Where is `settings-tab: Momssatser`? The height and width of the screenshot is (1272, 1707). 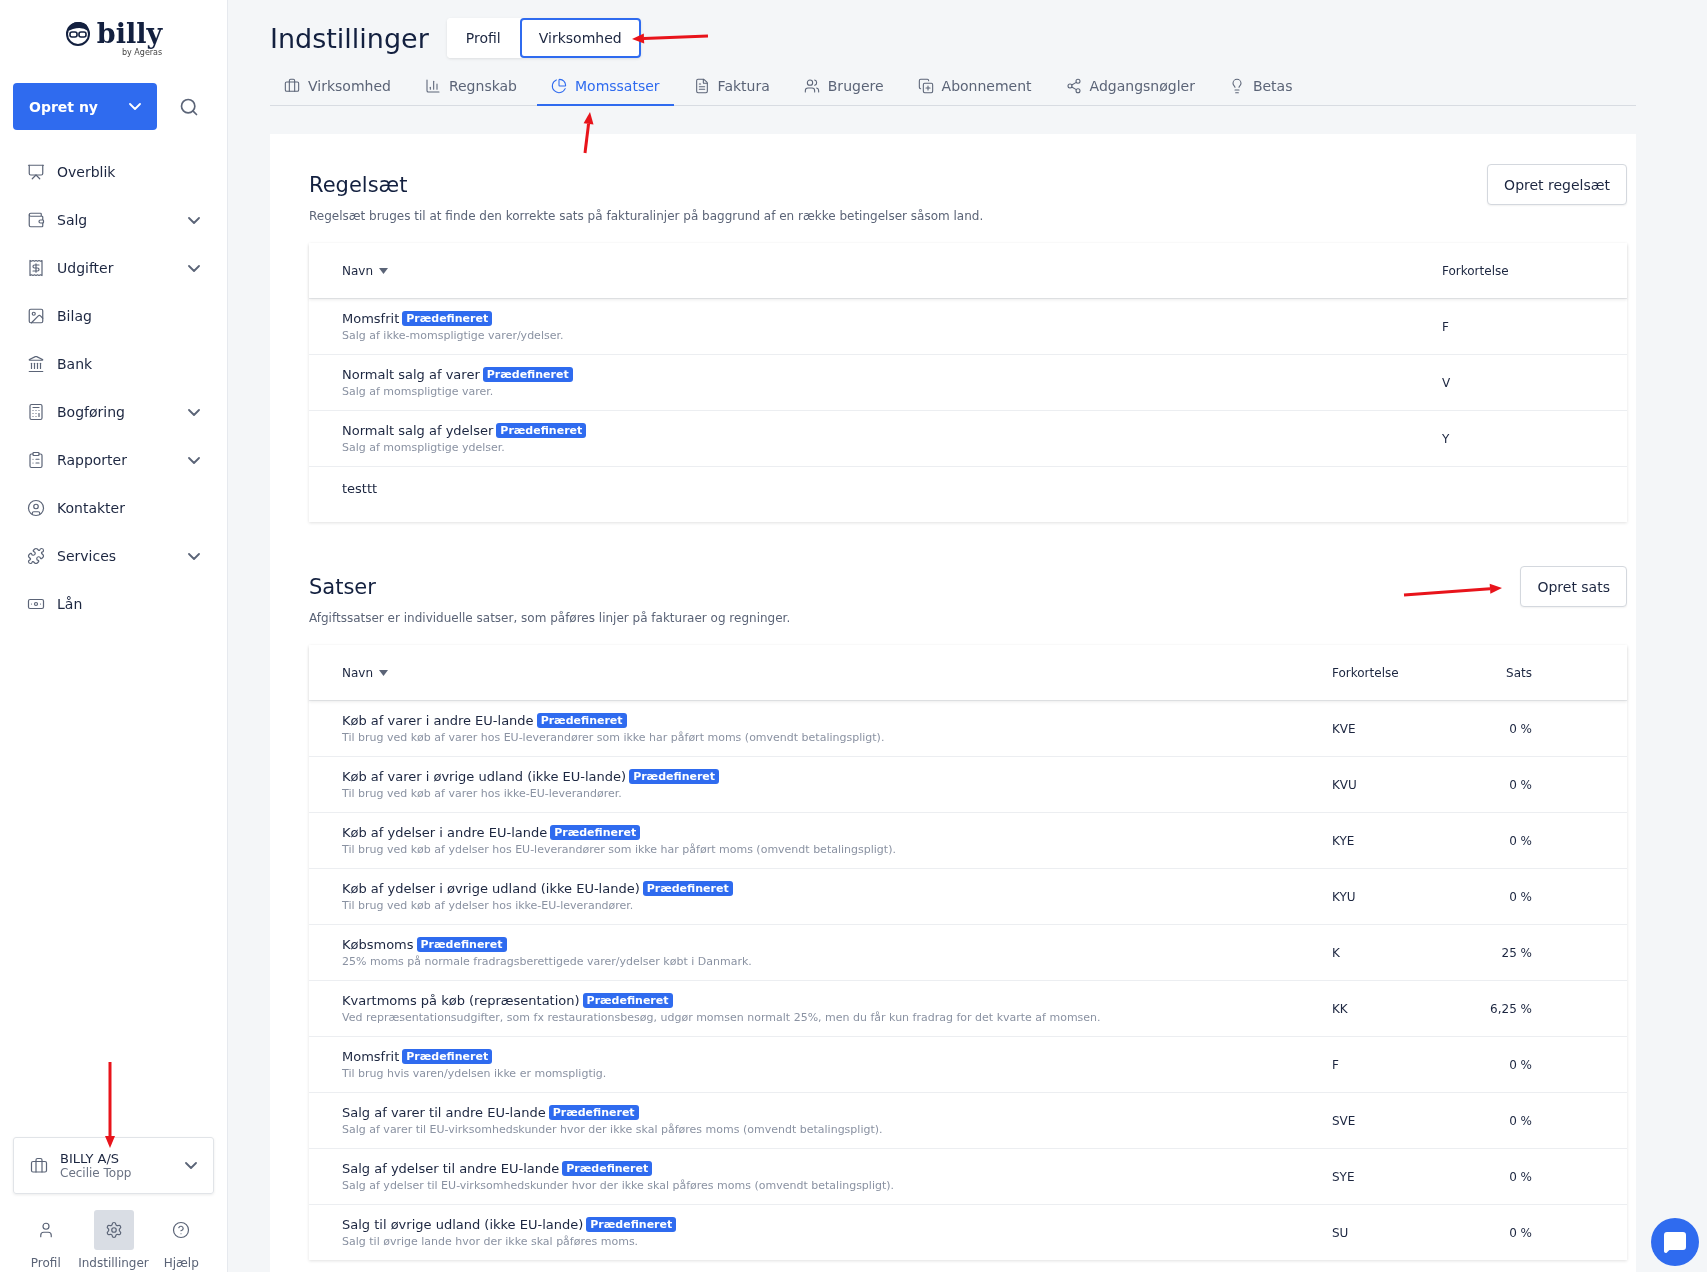 settings-tab: Momssatser is located at coordinates (605, 88).